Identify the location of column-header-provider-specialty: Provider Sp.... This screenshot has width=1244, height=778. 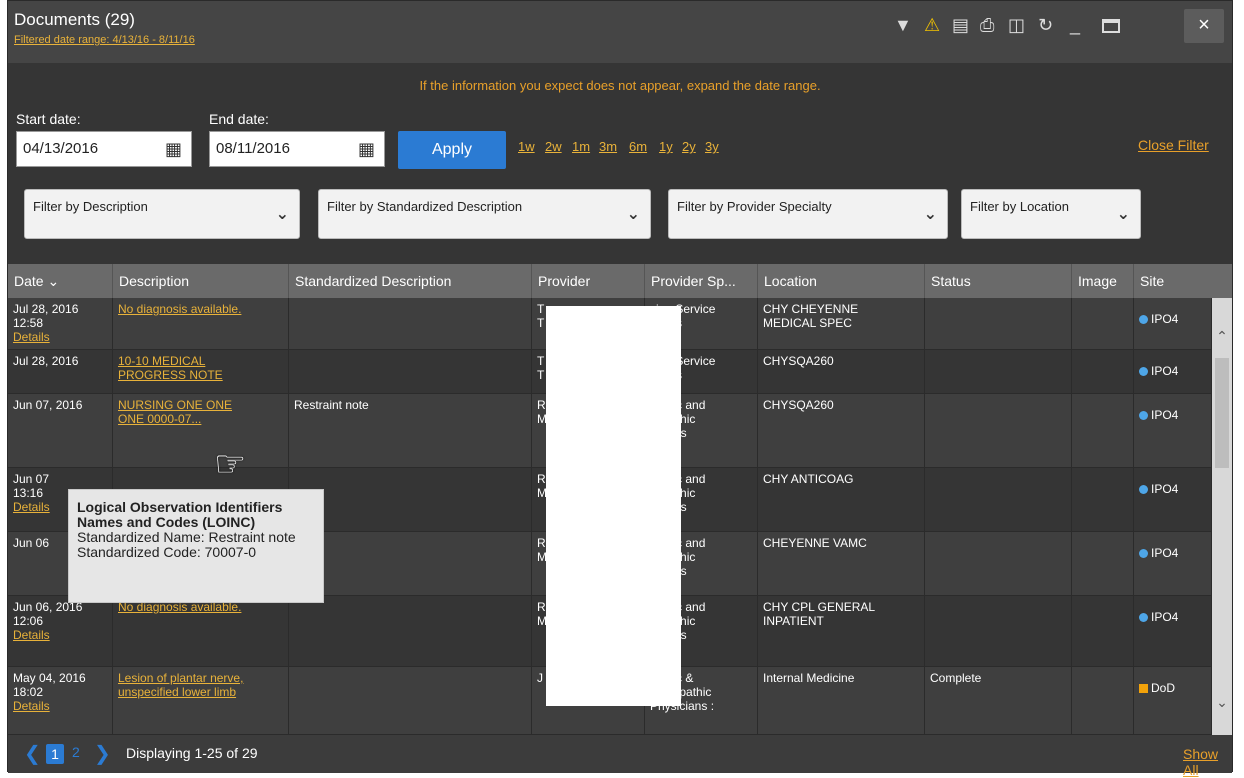
(701, 281).